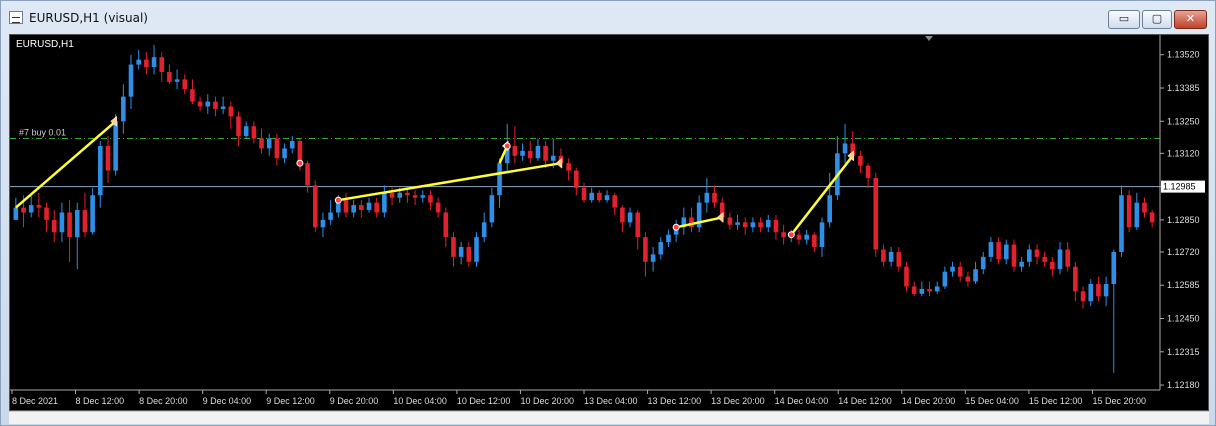 The width and height of the screenshot is (1216, 426). What do you see at coordinates (611, 401) in the screenshot?
I see `time-tick-label: 13 Dec 04:00` at bounding box center [611, 401].